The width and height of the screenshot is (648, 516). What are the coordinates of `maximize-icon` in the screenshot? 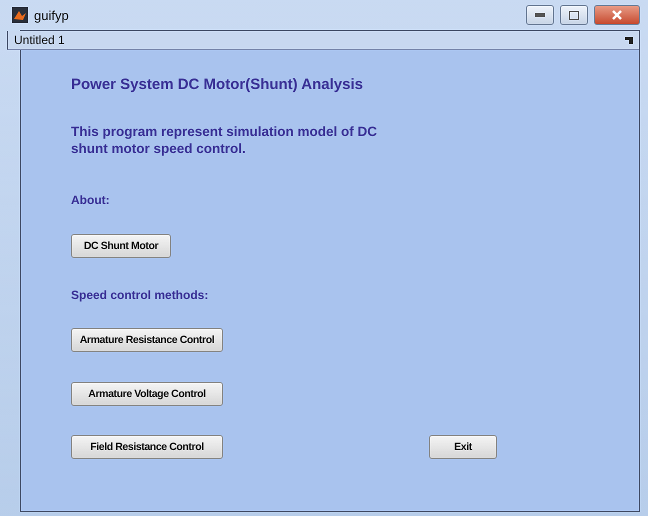 It's located at (574, 15).